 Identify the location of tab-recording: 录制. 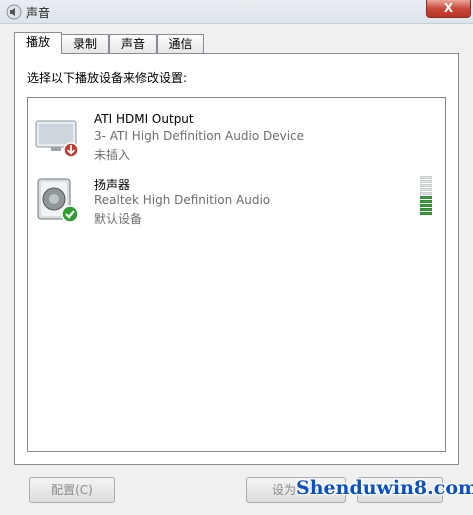
(85, 43).